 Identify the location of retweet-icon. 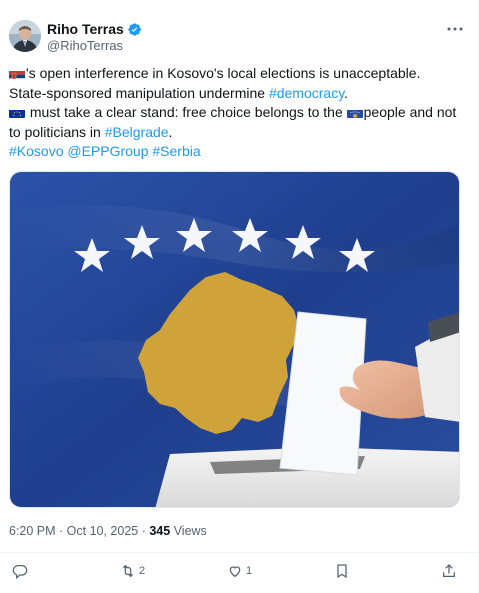
(128, 571).